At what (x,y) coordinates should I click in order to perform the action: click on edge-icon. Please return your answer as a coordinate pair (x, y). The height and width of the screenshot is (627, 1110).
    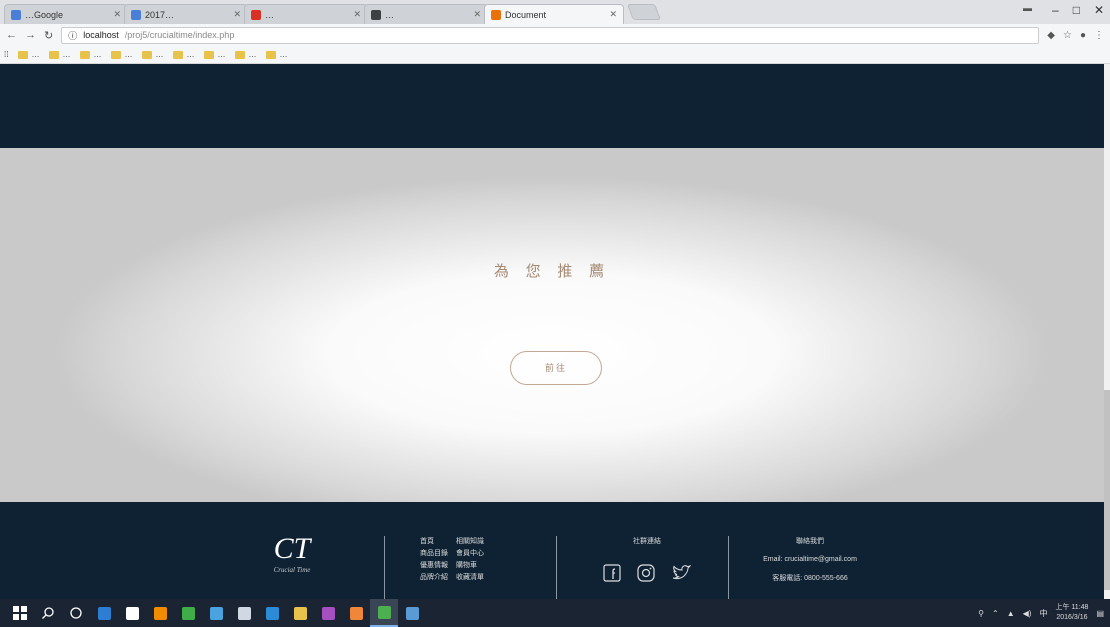
    Looking at the image, I should click on (104, 613).